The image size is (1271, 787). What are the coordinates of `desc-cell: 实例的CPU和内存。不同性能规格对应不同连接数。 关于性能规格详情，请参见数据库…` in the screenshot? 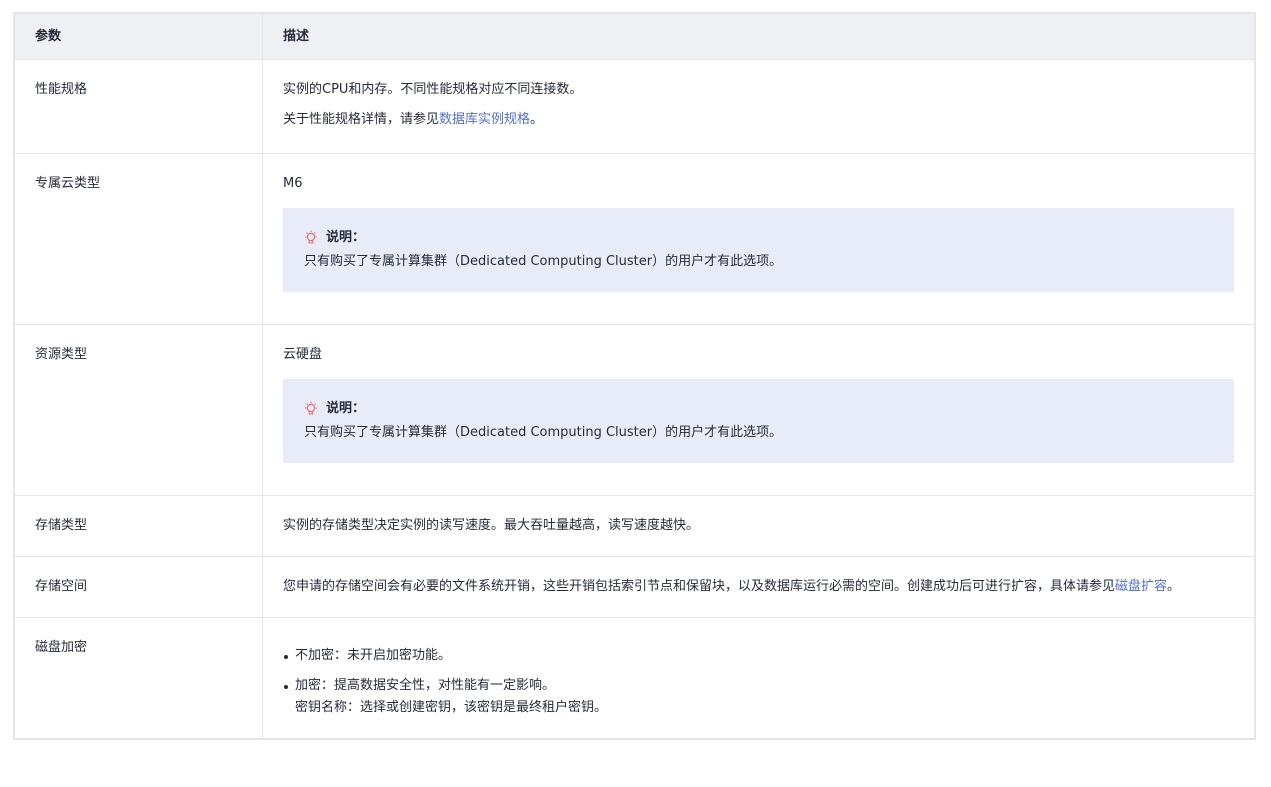 It's located at (758, 106).